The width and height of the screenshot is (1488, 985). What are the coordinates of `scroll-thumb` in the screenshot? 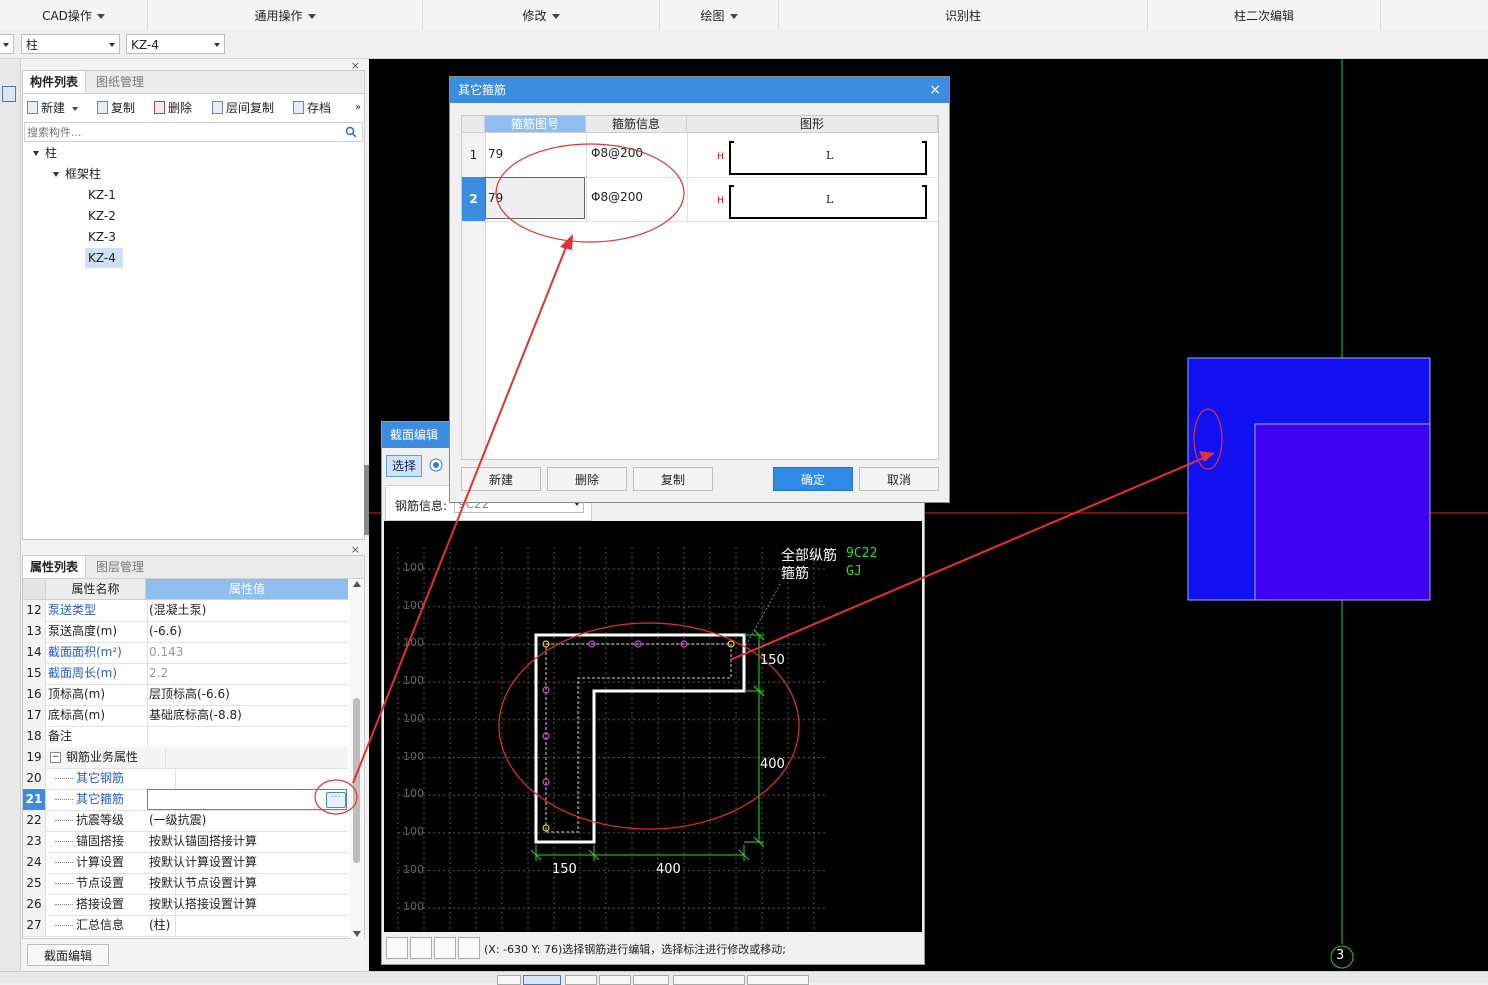 It's located at (356, 780).